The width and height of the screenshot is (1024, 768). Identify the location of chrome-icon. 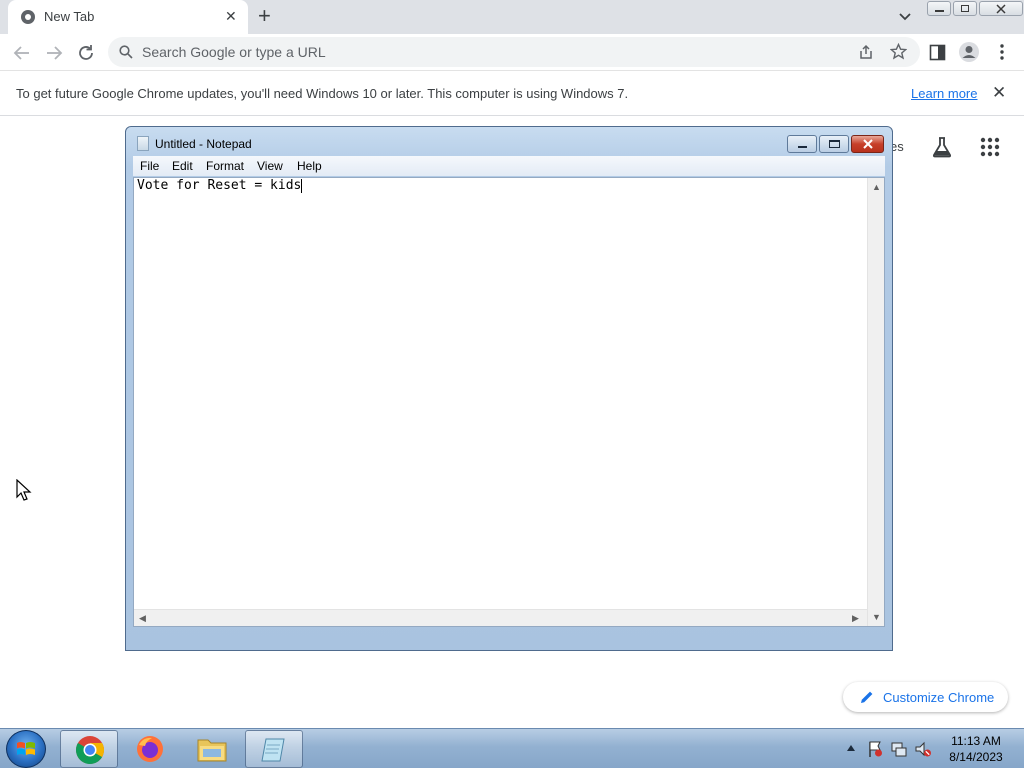
(90, 750).